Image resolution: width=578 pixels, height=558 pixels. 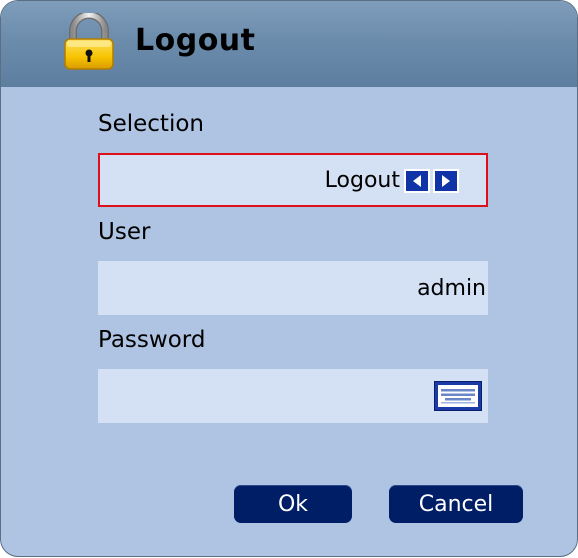 I want to click on user-field: admin, so click(x=293, y=288).